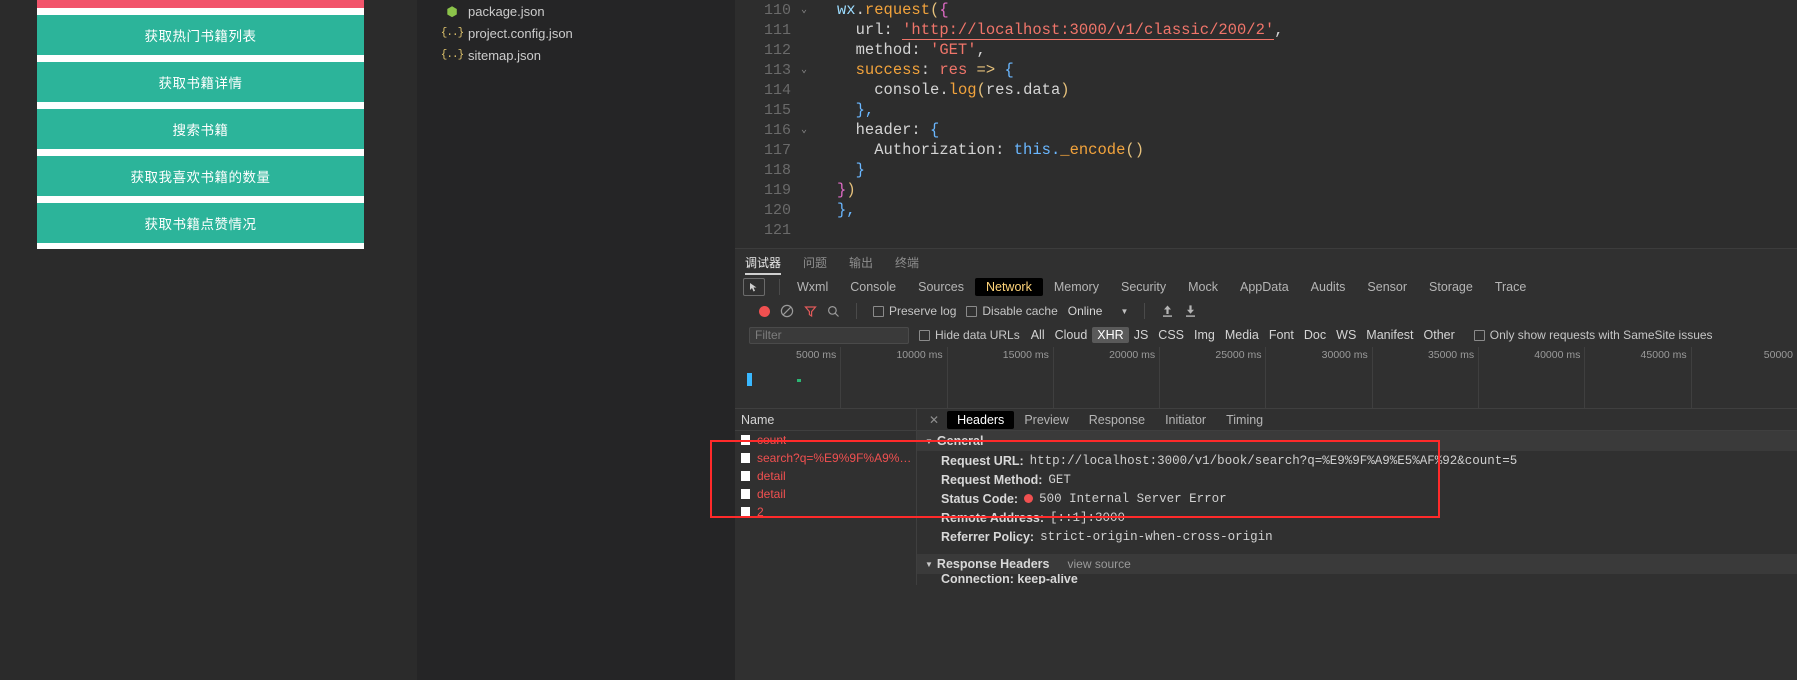 This screenshot has height=680, width=1797. Describe the element at coordinates (576, 33) in the screenshot. I see `file-item-project-config-json: {..} project.config.json` at that location.